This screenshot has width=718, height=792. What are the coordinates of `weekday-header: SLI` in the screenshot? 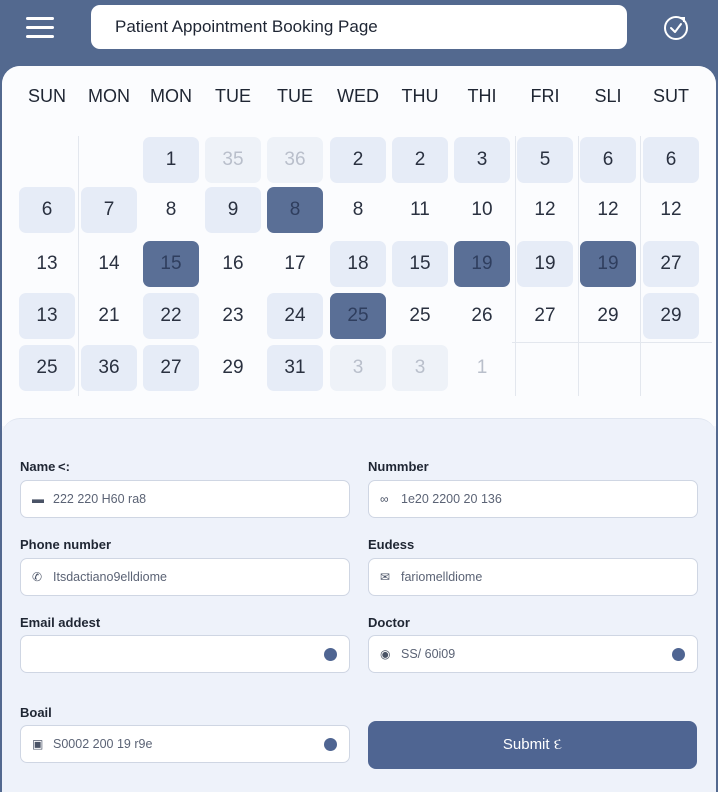 It's located at (608, 96).